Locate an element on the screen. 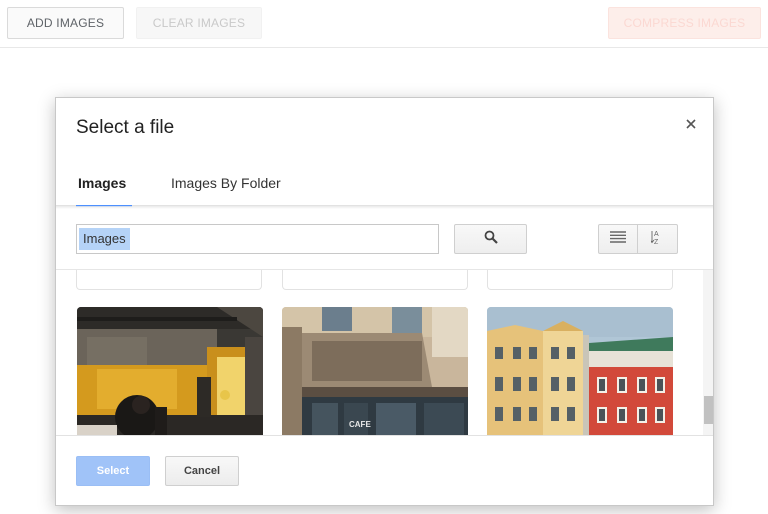 The height and width of the screenshot is (514, 768). photo-cafe-interior is located at coordinates (170, 371).